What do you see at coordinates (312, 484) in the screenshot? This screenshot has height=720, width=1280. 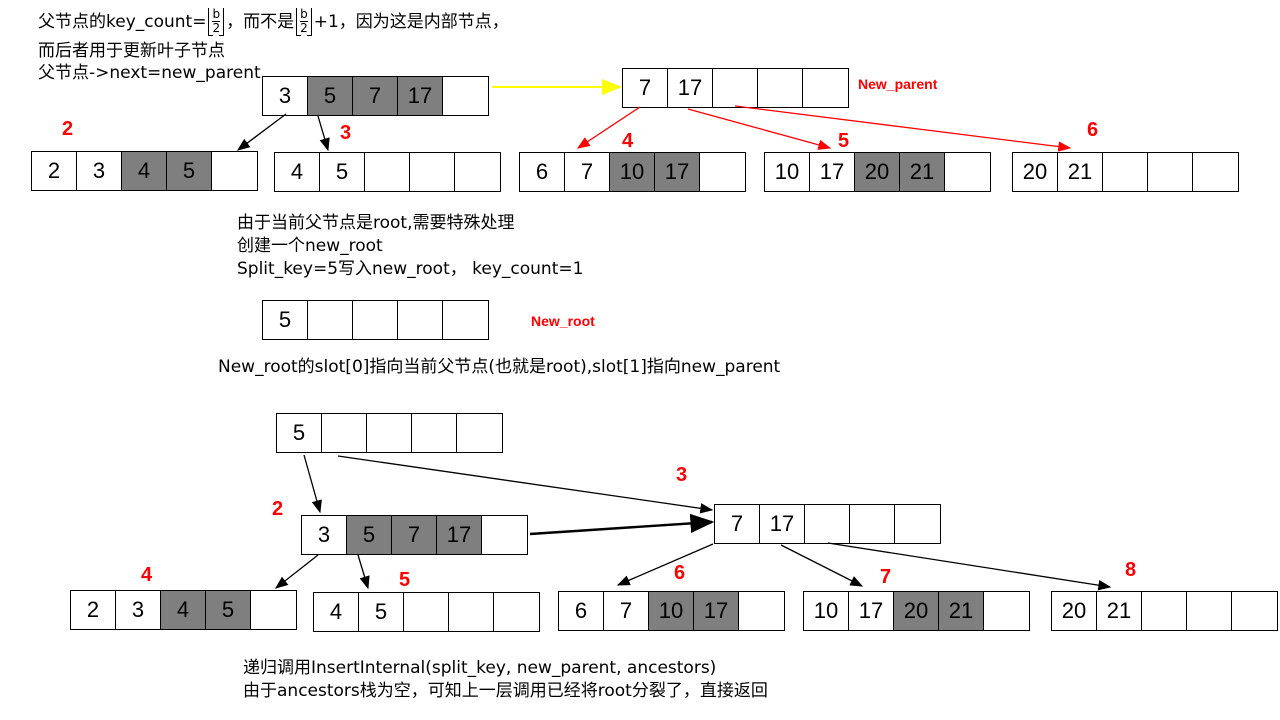 I see `arrow-root-to-parent` at bounding box center [312, 484].